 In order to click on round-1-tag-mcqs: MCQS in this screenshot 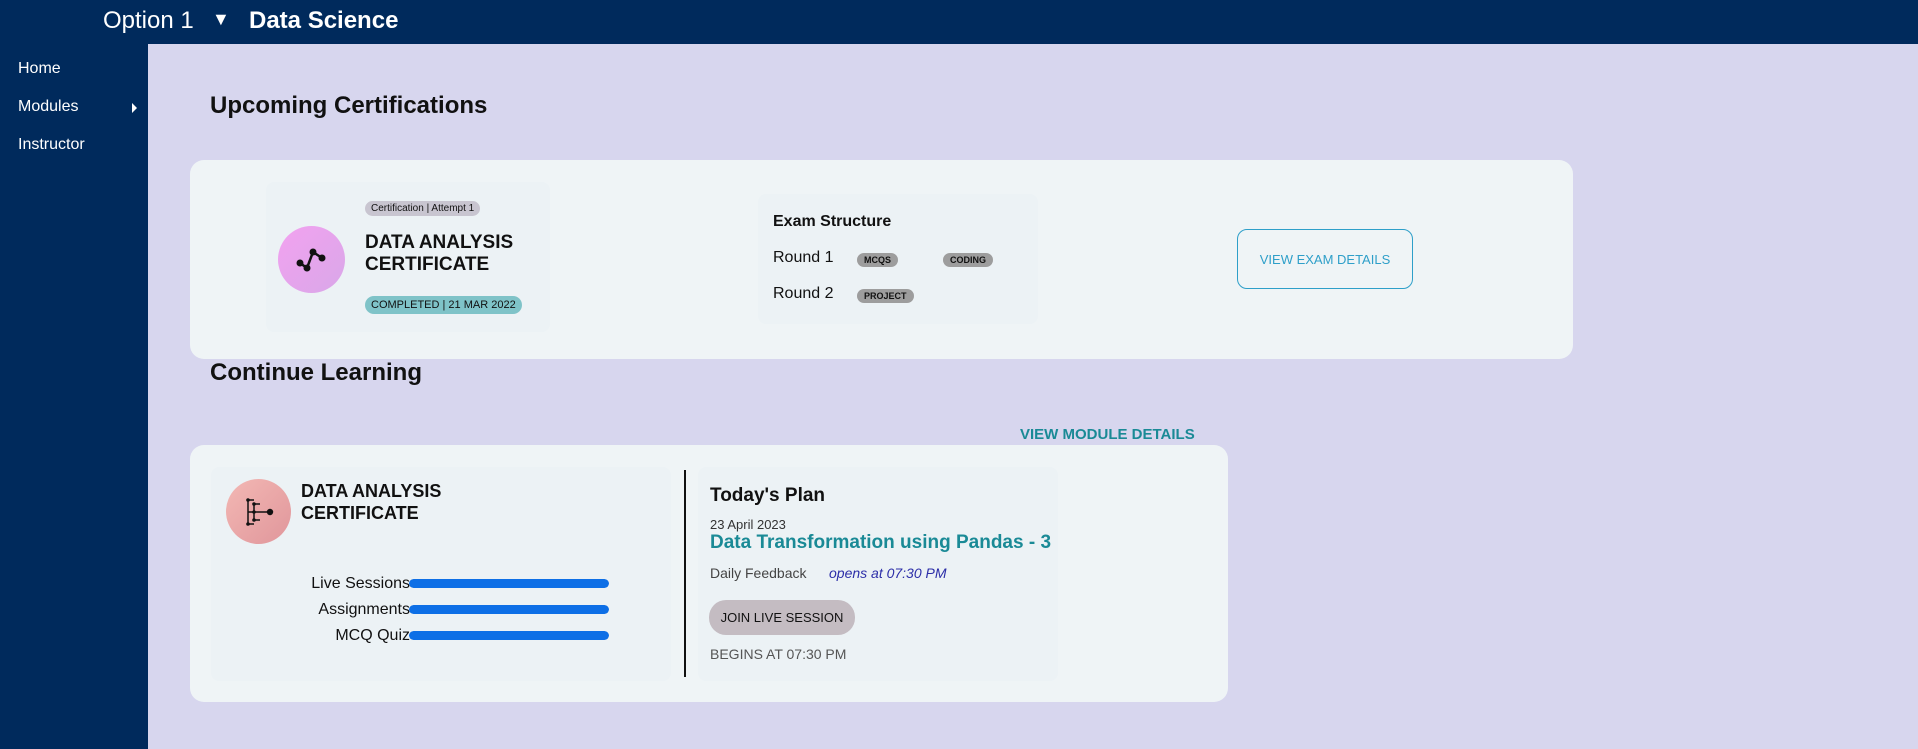, I will do `click(877, 260)`.